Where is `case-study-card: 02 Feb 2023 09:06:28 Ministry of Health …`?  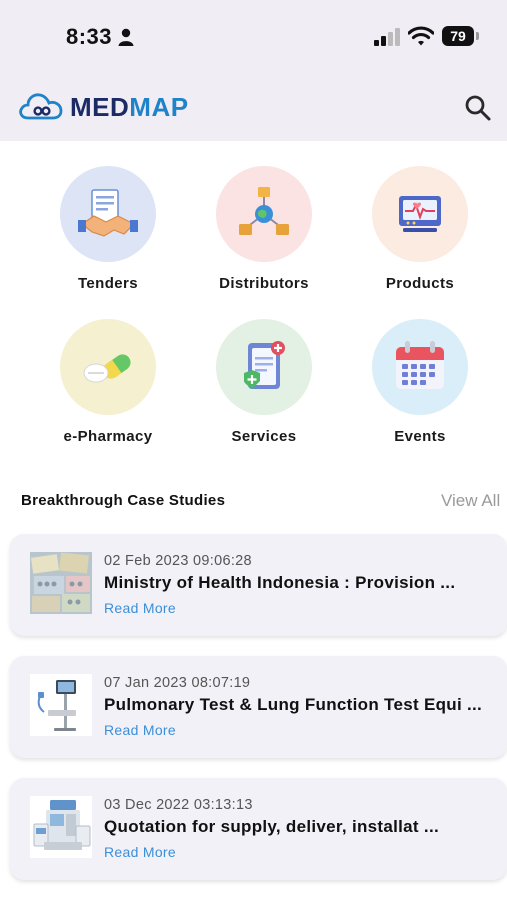
case-study-card: 02 Feb 2023 09:06:28 Ministry of Health … is located at coordinates (258, 585).